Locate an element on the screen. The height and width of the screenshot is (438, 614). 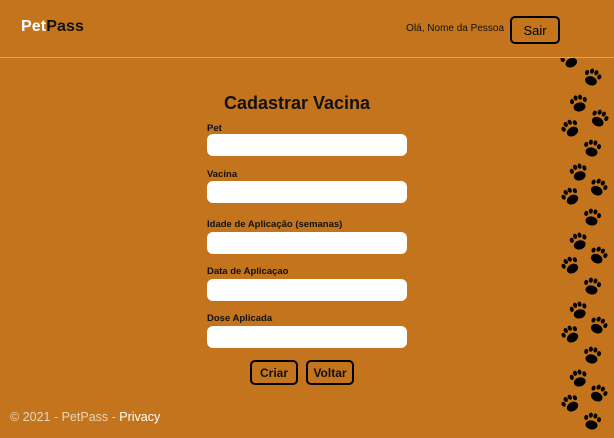
application-age-input is located at coordinates (307, 243).